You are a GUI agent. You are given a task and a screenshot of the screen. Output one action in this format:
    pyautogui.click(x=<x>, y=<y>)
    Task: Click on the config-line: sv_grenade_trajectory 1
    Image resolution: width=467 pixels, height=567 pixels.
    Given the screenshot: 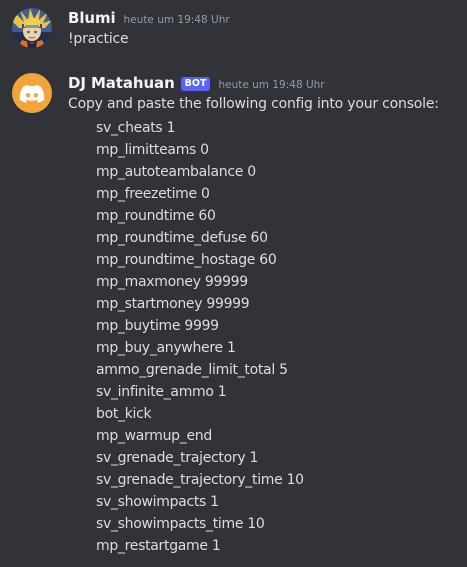 What is the action you would take?
    pyautogui.click(x=177, y=458)
    